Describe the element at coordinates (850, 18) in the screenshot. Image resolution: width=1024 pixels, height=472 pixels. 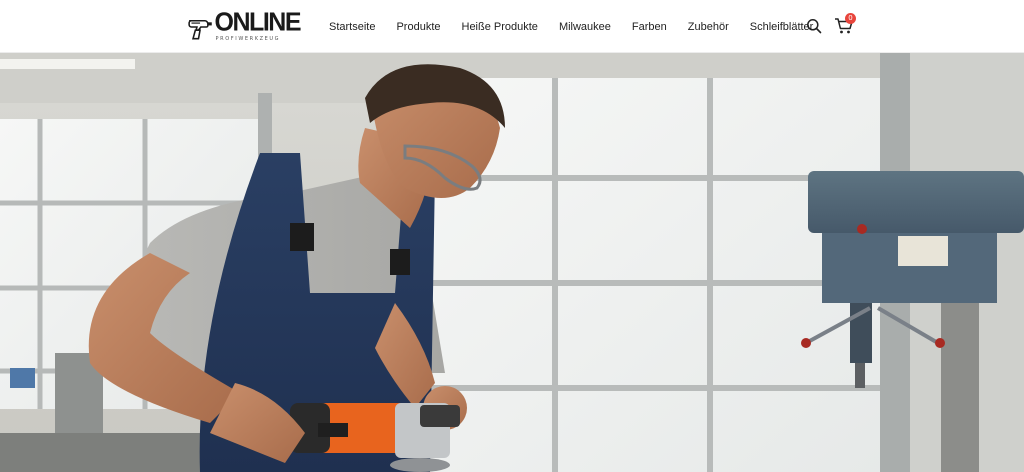
I see `cart-count-badge: 0` at that location.